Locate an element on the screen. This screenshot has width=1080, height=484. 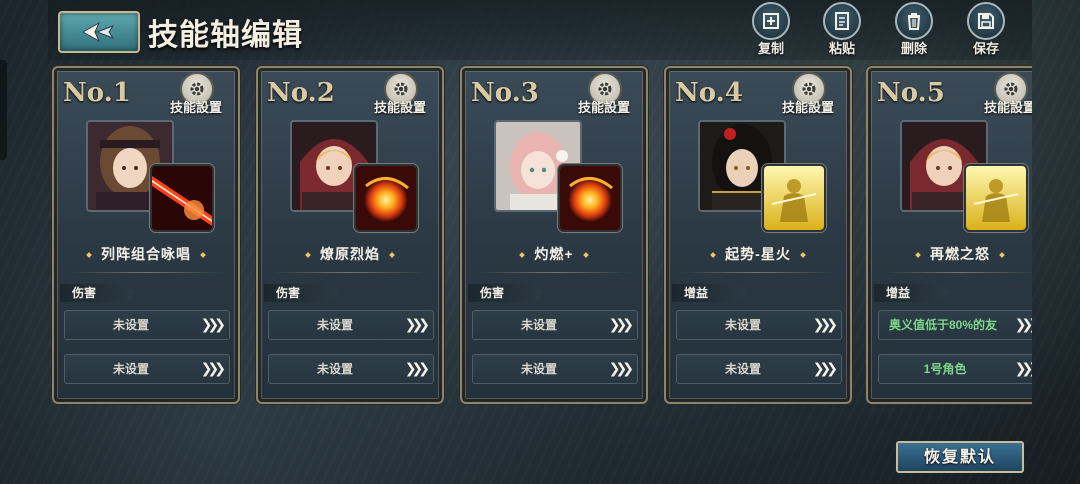
delete-label: 删除 is located at coordinates (913, 48).